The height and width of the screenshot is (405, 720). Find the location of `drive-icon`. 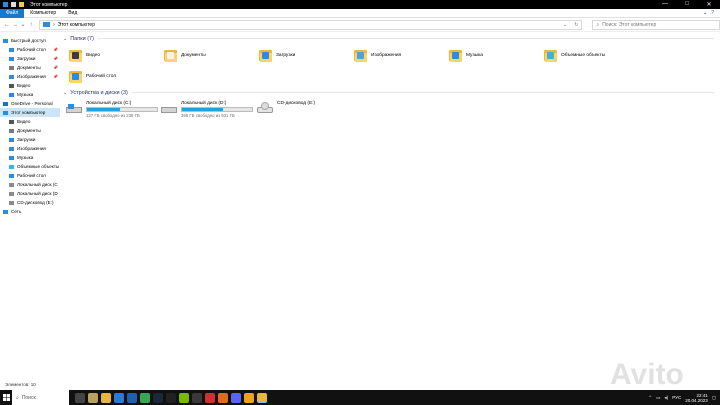

drive-icon is located at coordinates (11, 193).